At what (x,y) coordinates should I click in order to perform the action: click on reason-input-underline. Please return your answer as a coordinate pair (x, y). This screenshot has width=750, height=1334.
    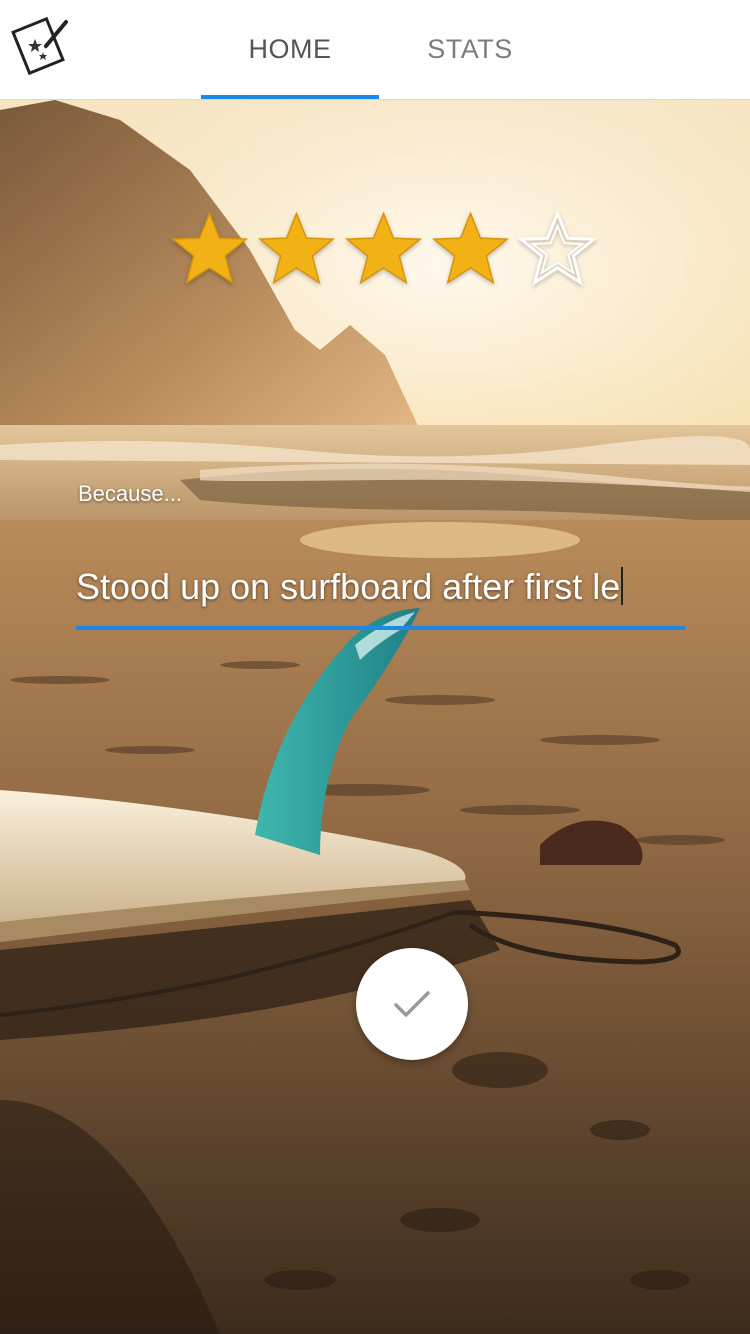
    Looking at the image, I should click on (380, 628).